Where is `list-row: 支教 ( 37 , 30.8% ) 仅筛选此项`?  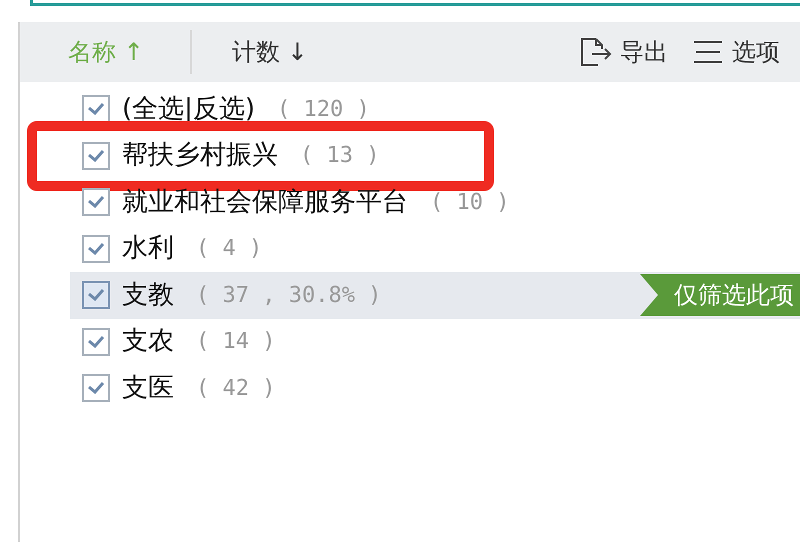
list-row: 支教 ( 37 , 30.8% ) 仅筛选此项 is located at coordinates (435, 295).